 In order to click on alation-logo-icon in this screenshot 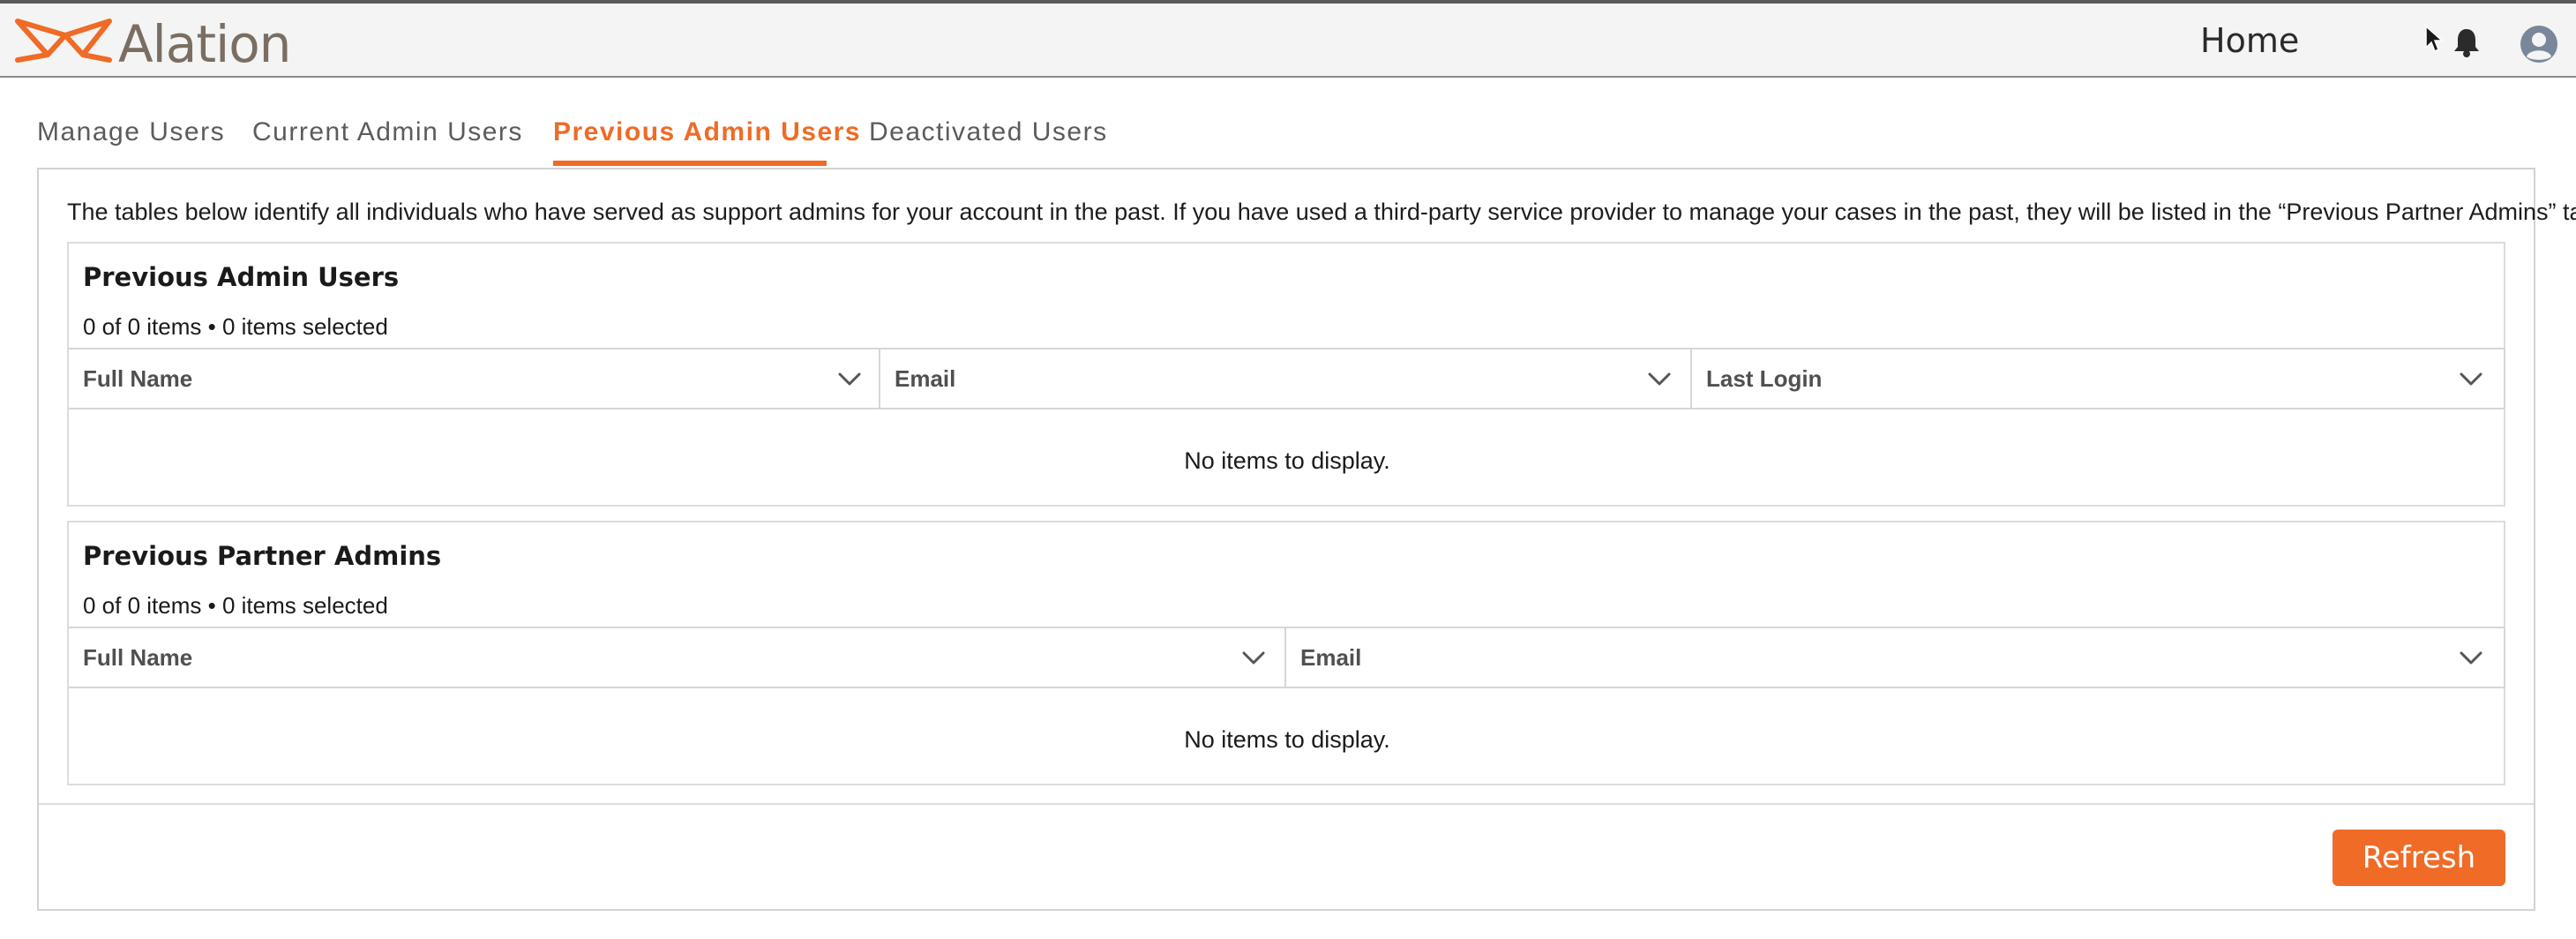, I will do `click(64, 41)`.